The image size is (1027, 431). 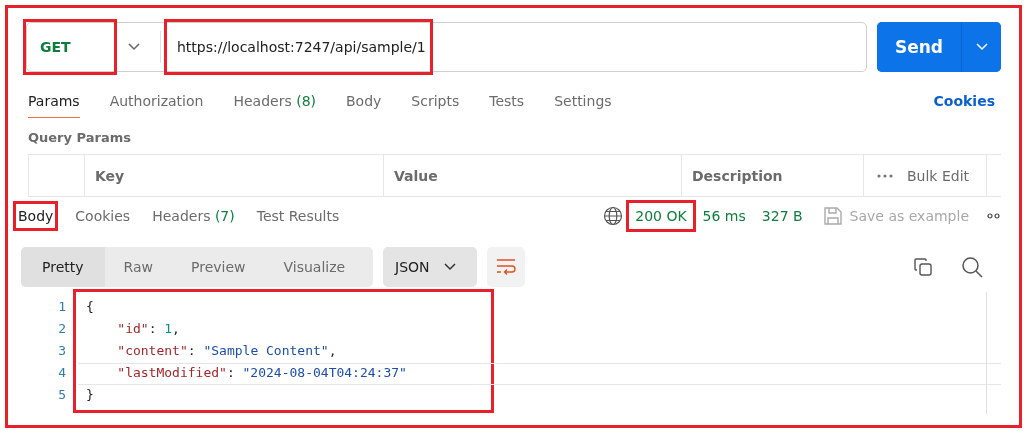 What do you see at coordinates (938, 175) in the screenshot?
I see `bulk-edit-button: Bulk Edit` at bounding box center [938, 175].